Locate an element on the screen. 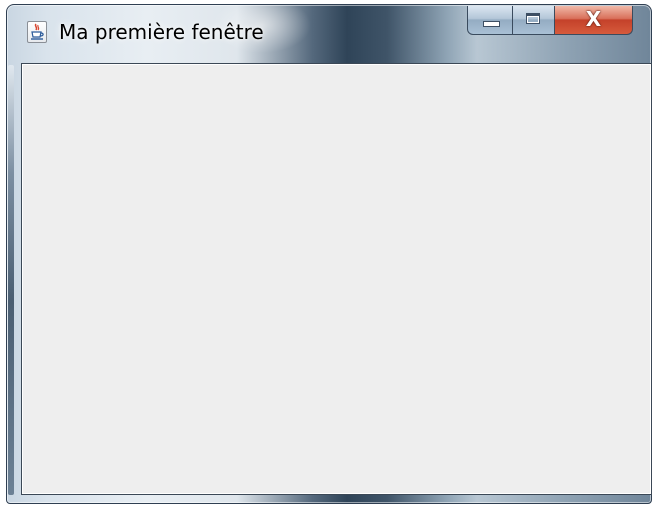 The height and width of the screenshot is (507, 658). maximize-icon is located at coordinates (533, 18).